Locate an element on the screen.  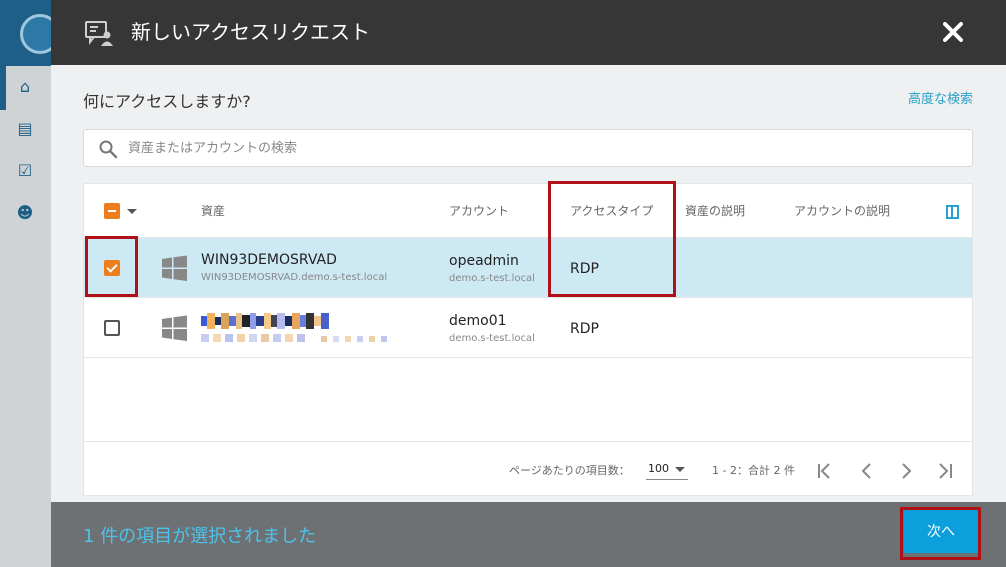
per-page-label: ページあたりの項目数： is located at coordinates (569, 470).